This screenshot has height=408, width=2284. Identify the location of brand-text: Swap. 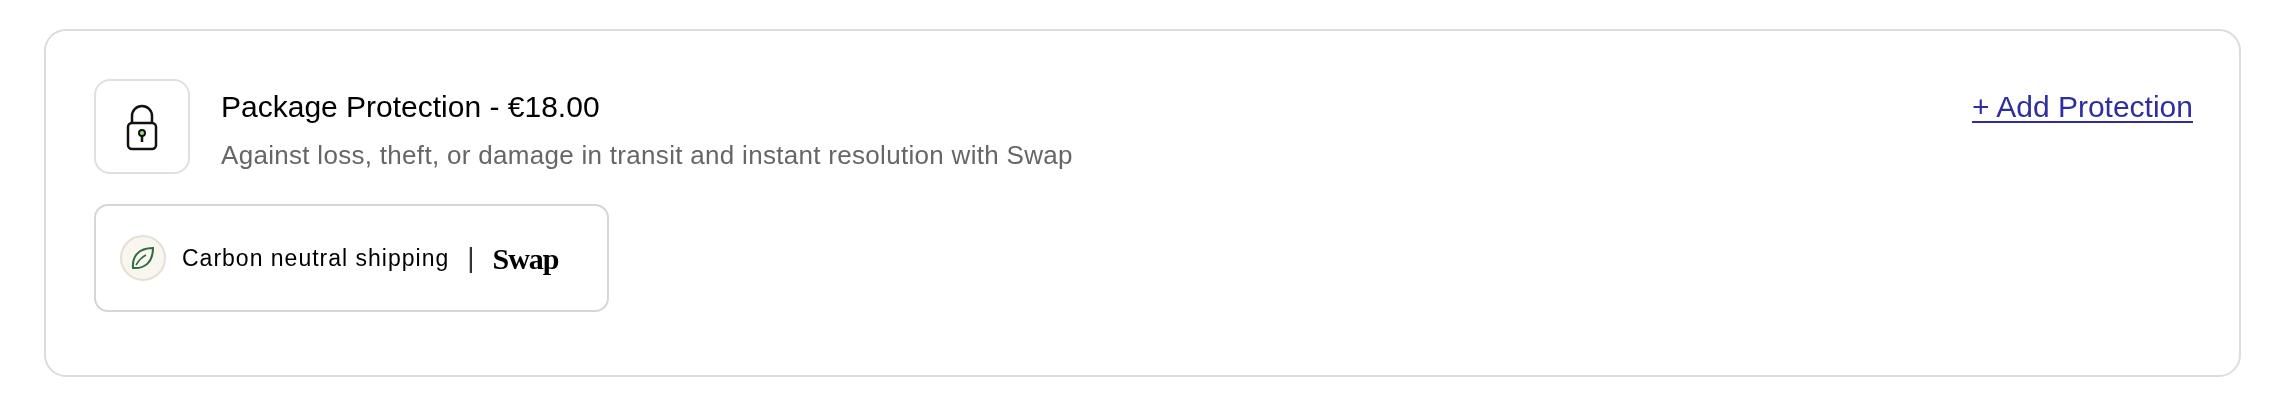
(525, 258).